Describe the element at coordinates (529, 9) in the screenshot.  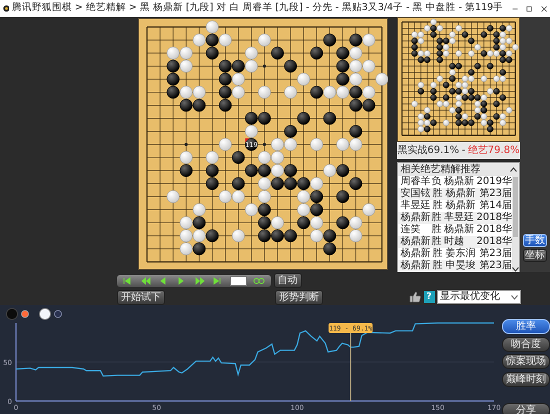
I see `maximize-icon` at that location.